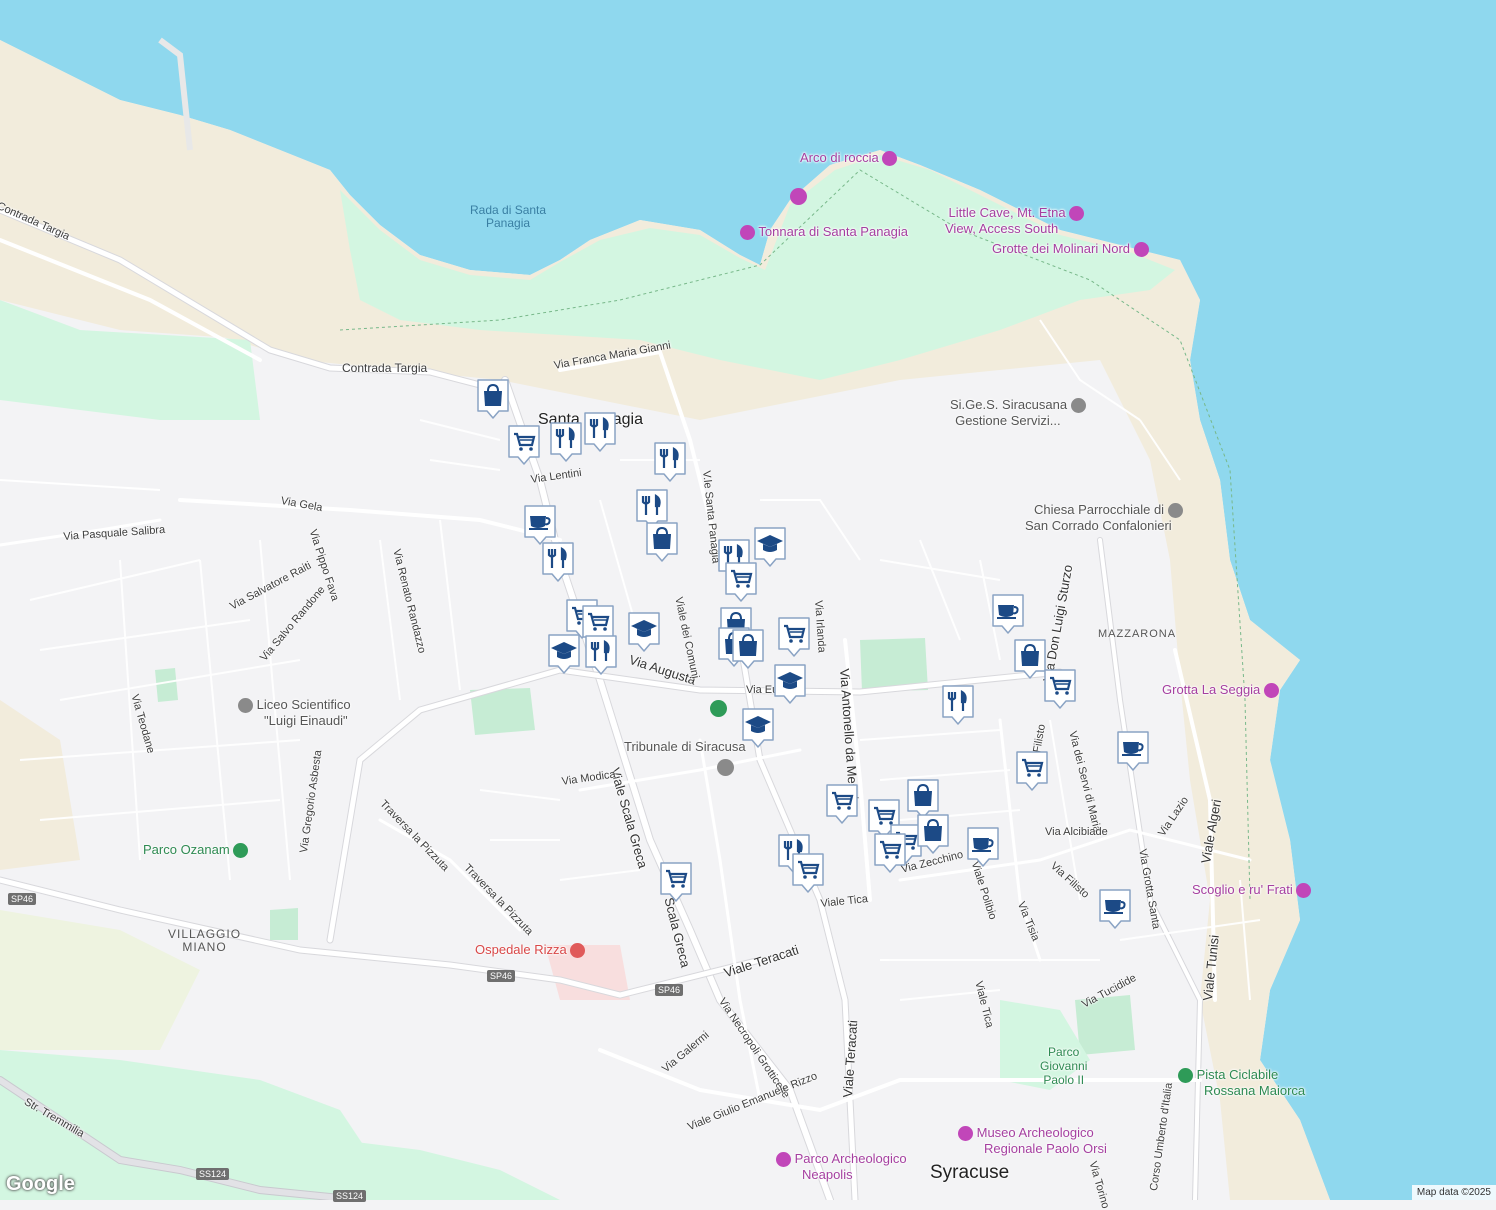  What do you see at coordinates (508, 216) in the screenshot?
I see `water-label-rada: Rada di Santa Panagia` at bounding box center [508, 216].